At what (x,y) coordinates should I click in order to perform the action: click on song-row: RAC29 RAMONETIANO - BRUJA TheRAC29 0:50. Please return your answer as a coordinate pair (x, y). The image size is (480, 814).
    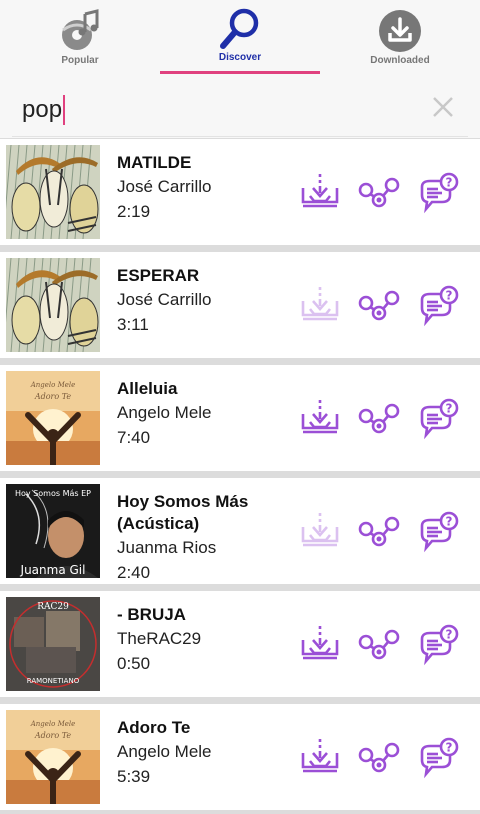
    Looking at the image, I should click on (240, 644).